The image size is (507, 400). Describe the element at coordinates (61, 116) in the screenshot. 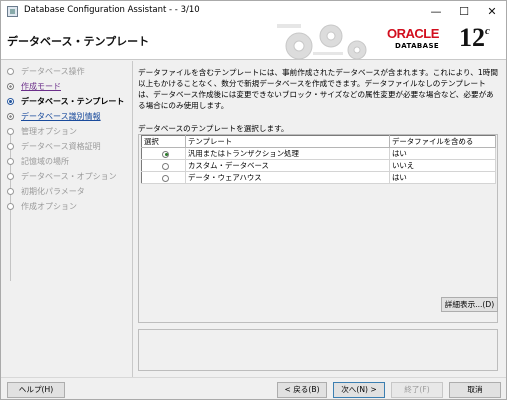

I see `step-label: データベース識別情報` at that location.